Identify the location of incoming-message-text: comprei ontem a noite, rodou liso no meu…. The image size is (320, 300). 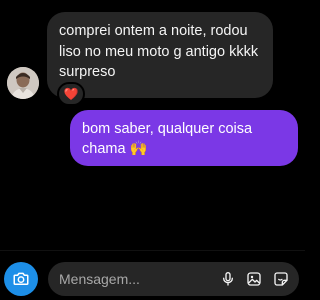
(159, 51).